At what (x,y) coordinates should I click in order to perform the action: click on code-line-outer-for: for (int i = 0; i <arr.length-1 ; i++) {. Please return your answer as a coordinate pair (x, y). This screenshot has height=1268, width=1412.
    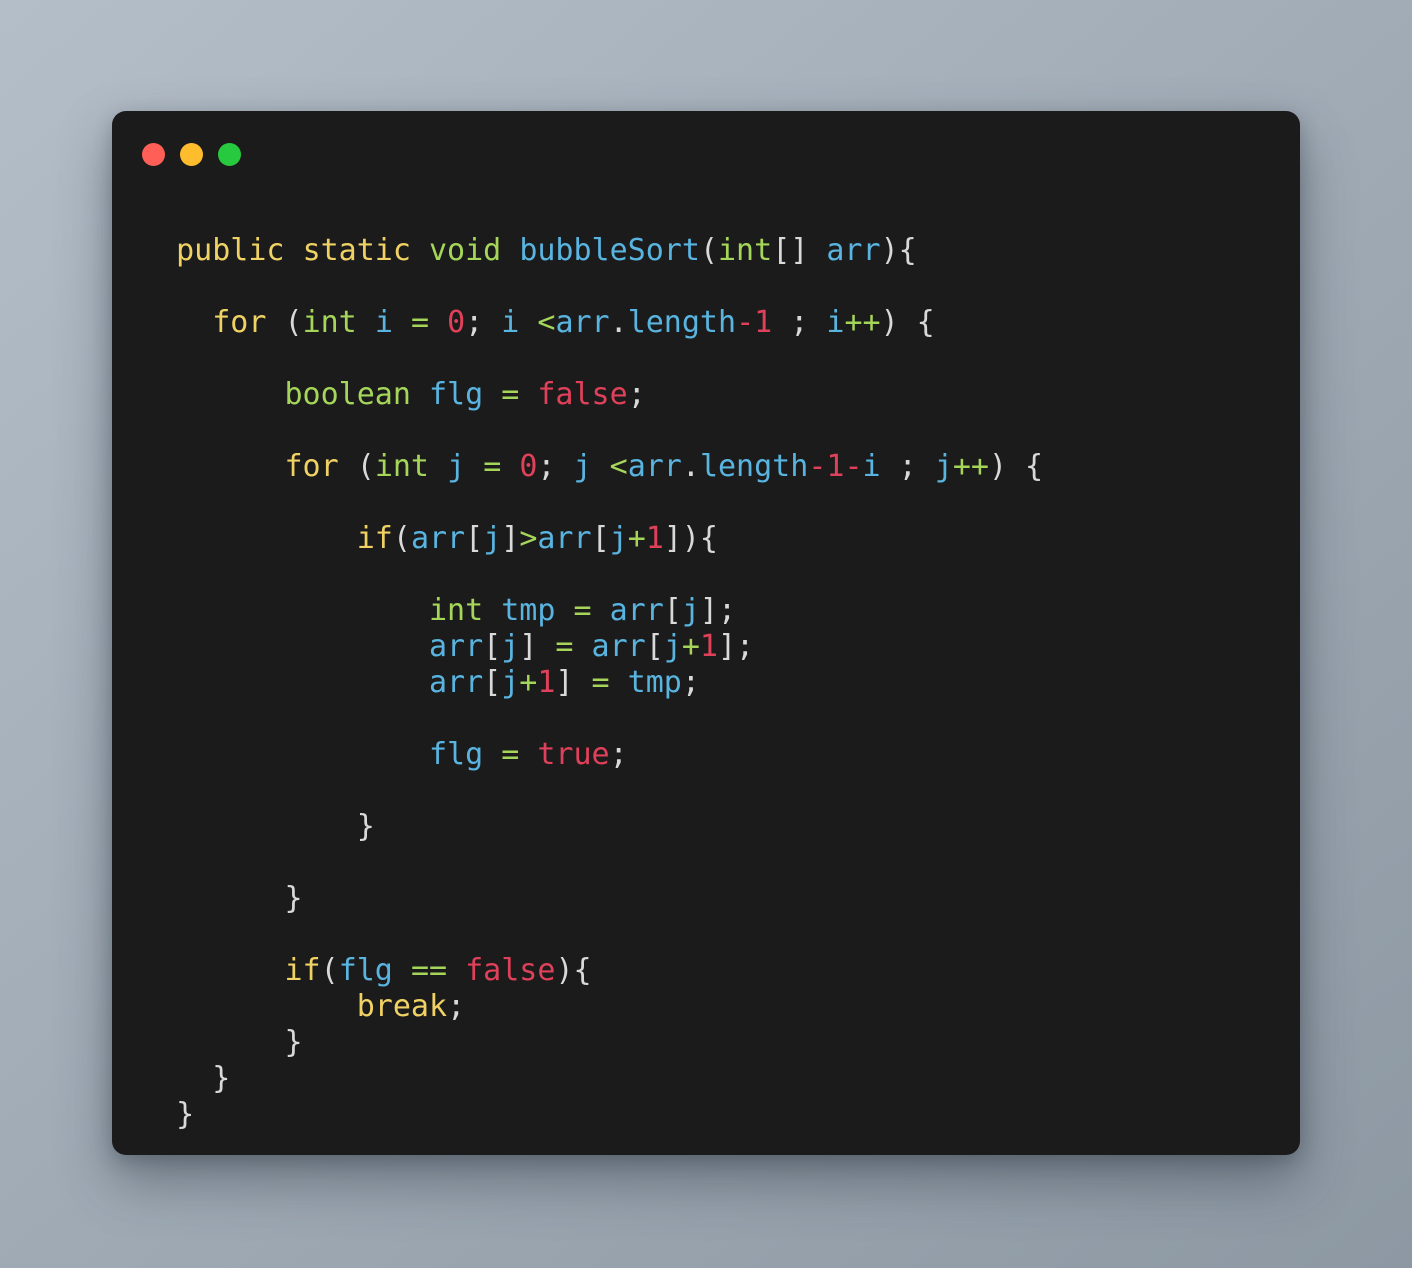
    Looking at the image, I should click on (706, 323).